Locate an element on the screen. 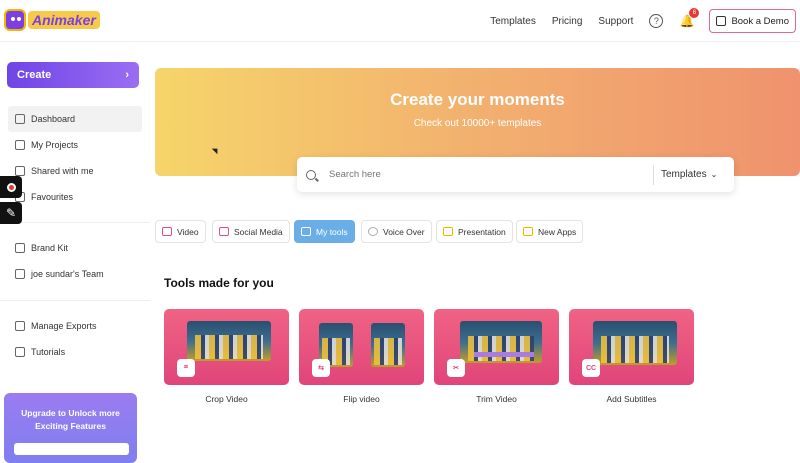 The image size is (800, 463). upgrade-button is located at coordinates (71, 449).